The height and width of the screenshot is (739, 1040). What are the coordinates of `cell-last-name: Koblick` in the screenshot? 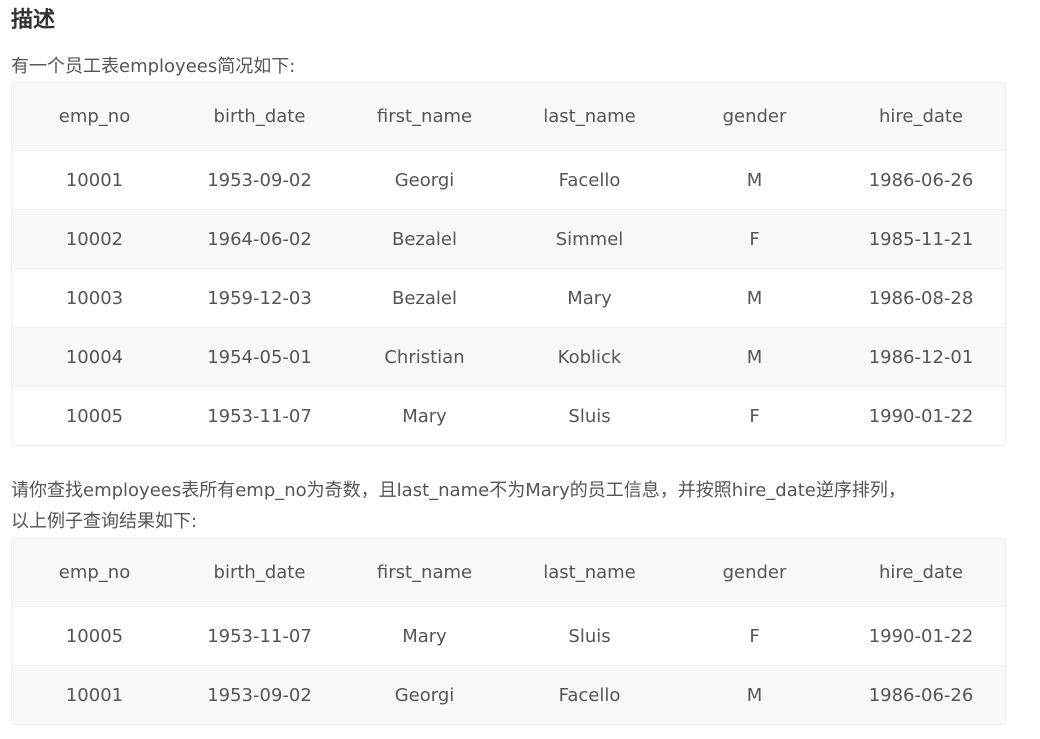 It's located at (589, 357).